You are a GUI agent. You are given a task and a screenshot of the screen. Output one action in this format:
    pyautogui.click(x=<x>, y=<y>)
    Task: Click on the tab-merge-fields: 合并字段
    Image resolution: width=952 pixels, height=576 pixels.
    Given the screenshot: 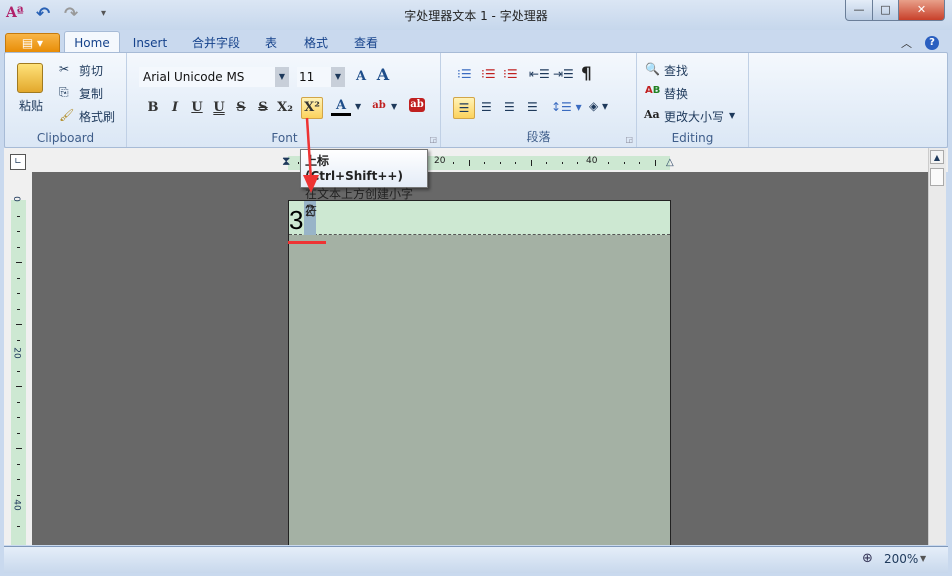 What is the action you would take?
    pyautogui.click(x=216, y=43)
    